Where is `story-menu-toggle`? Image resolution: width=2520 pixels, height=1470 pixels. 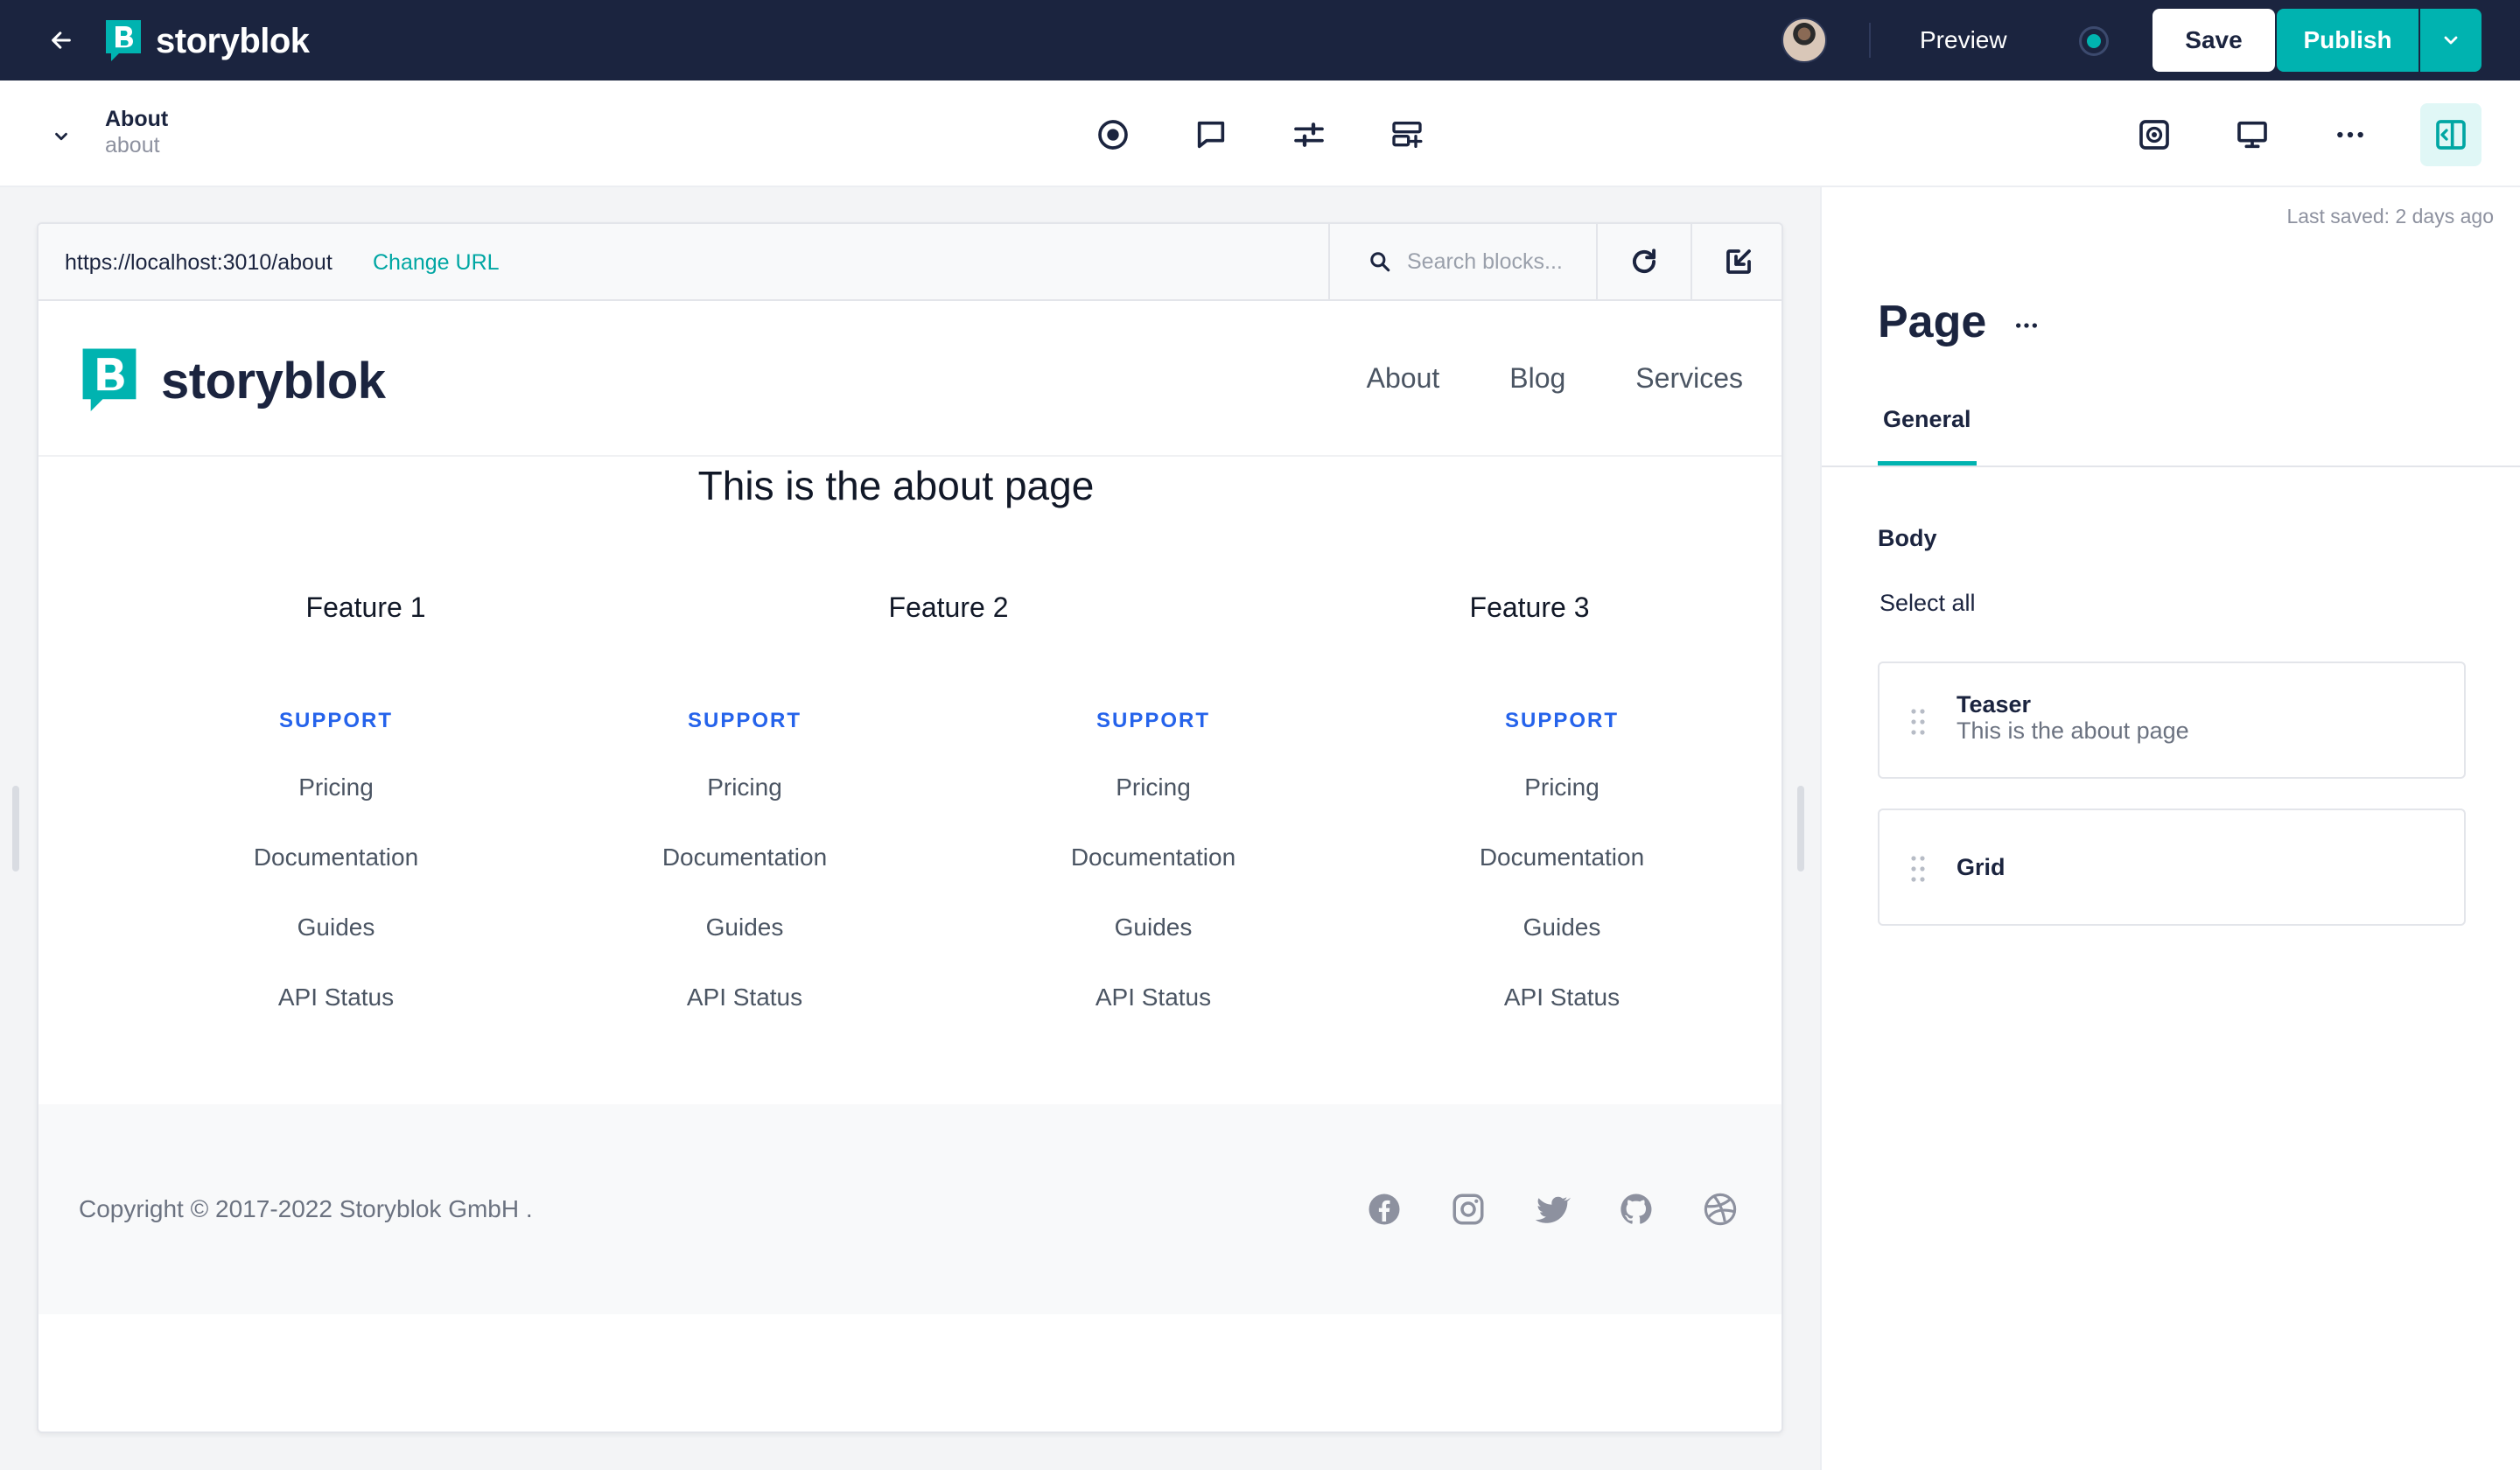 story-menu-toggle is located at coordinates (61, 136).